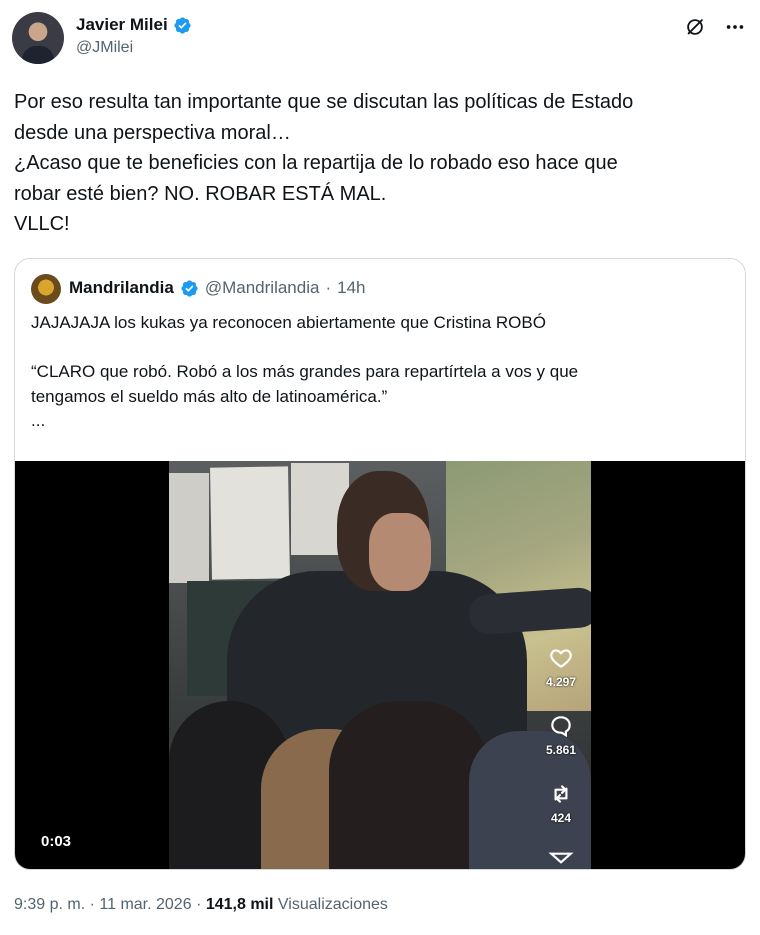 This screenshot has height=935, width=760. I want to click on video-person-face, so click(400, 552).